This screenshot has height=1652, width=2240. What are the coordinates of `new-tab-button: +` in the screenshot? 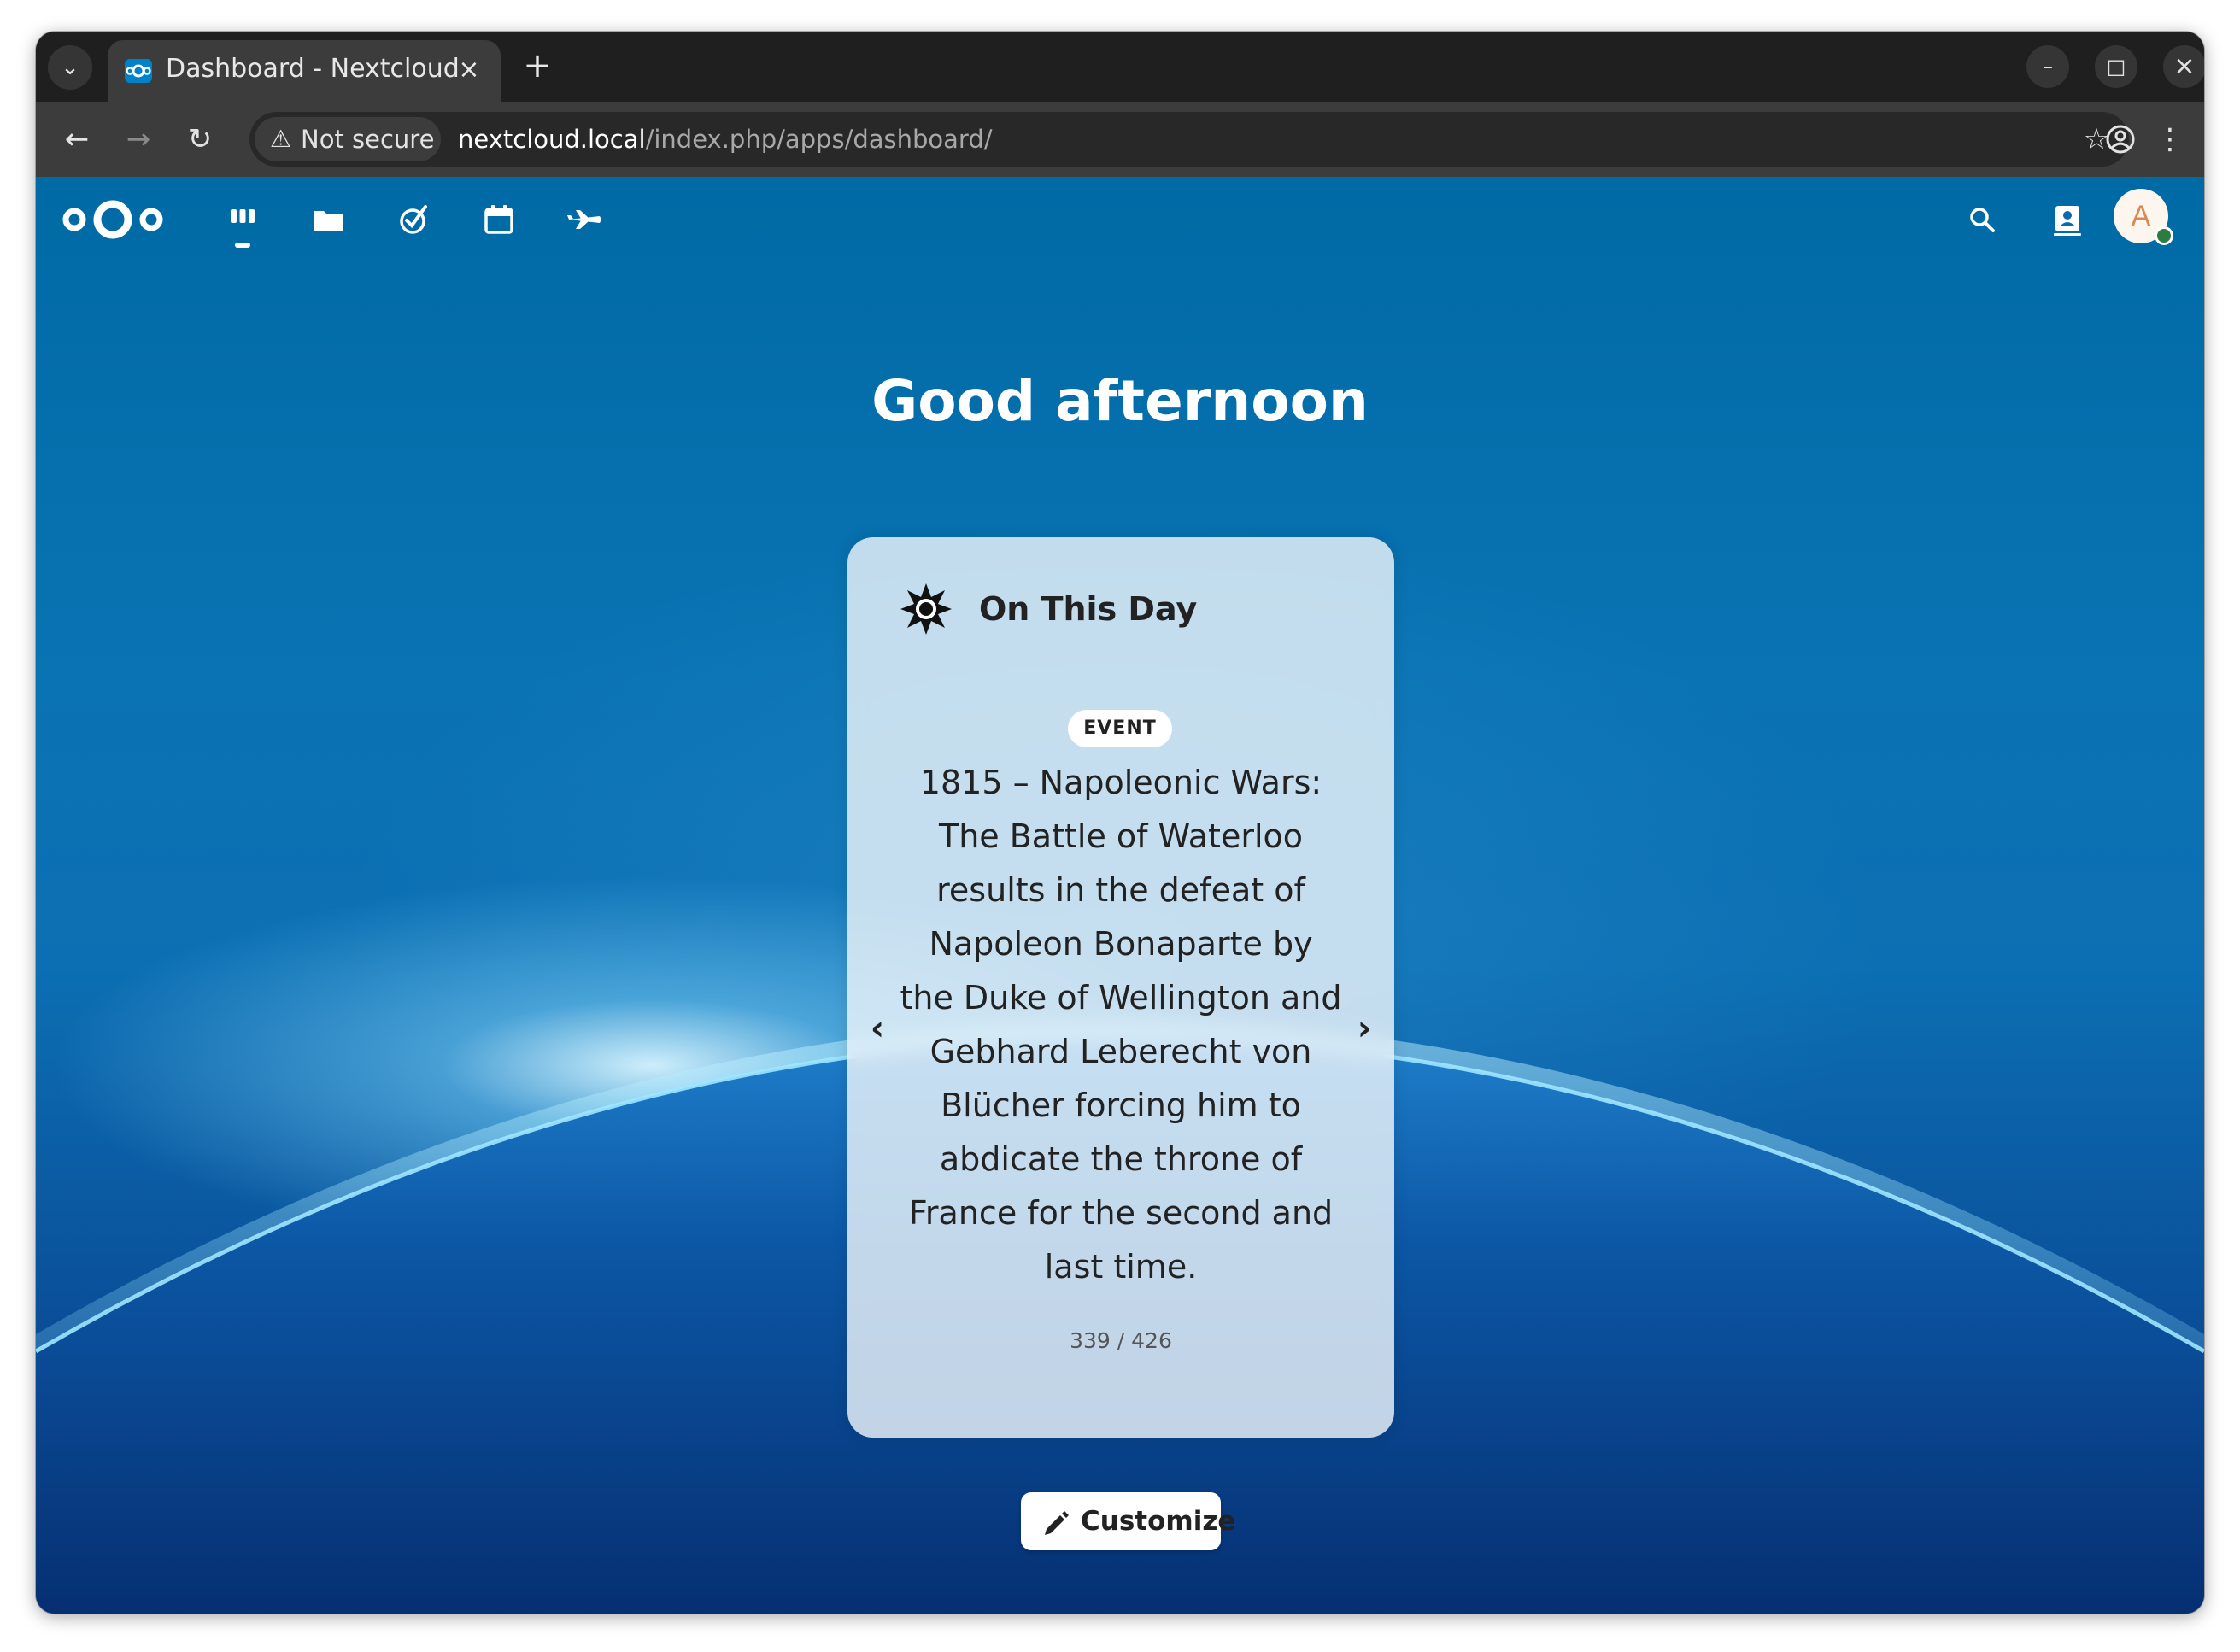 It's located at (537, 66).